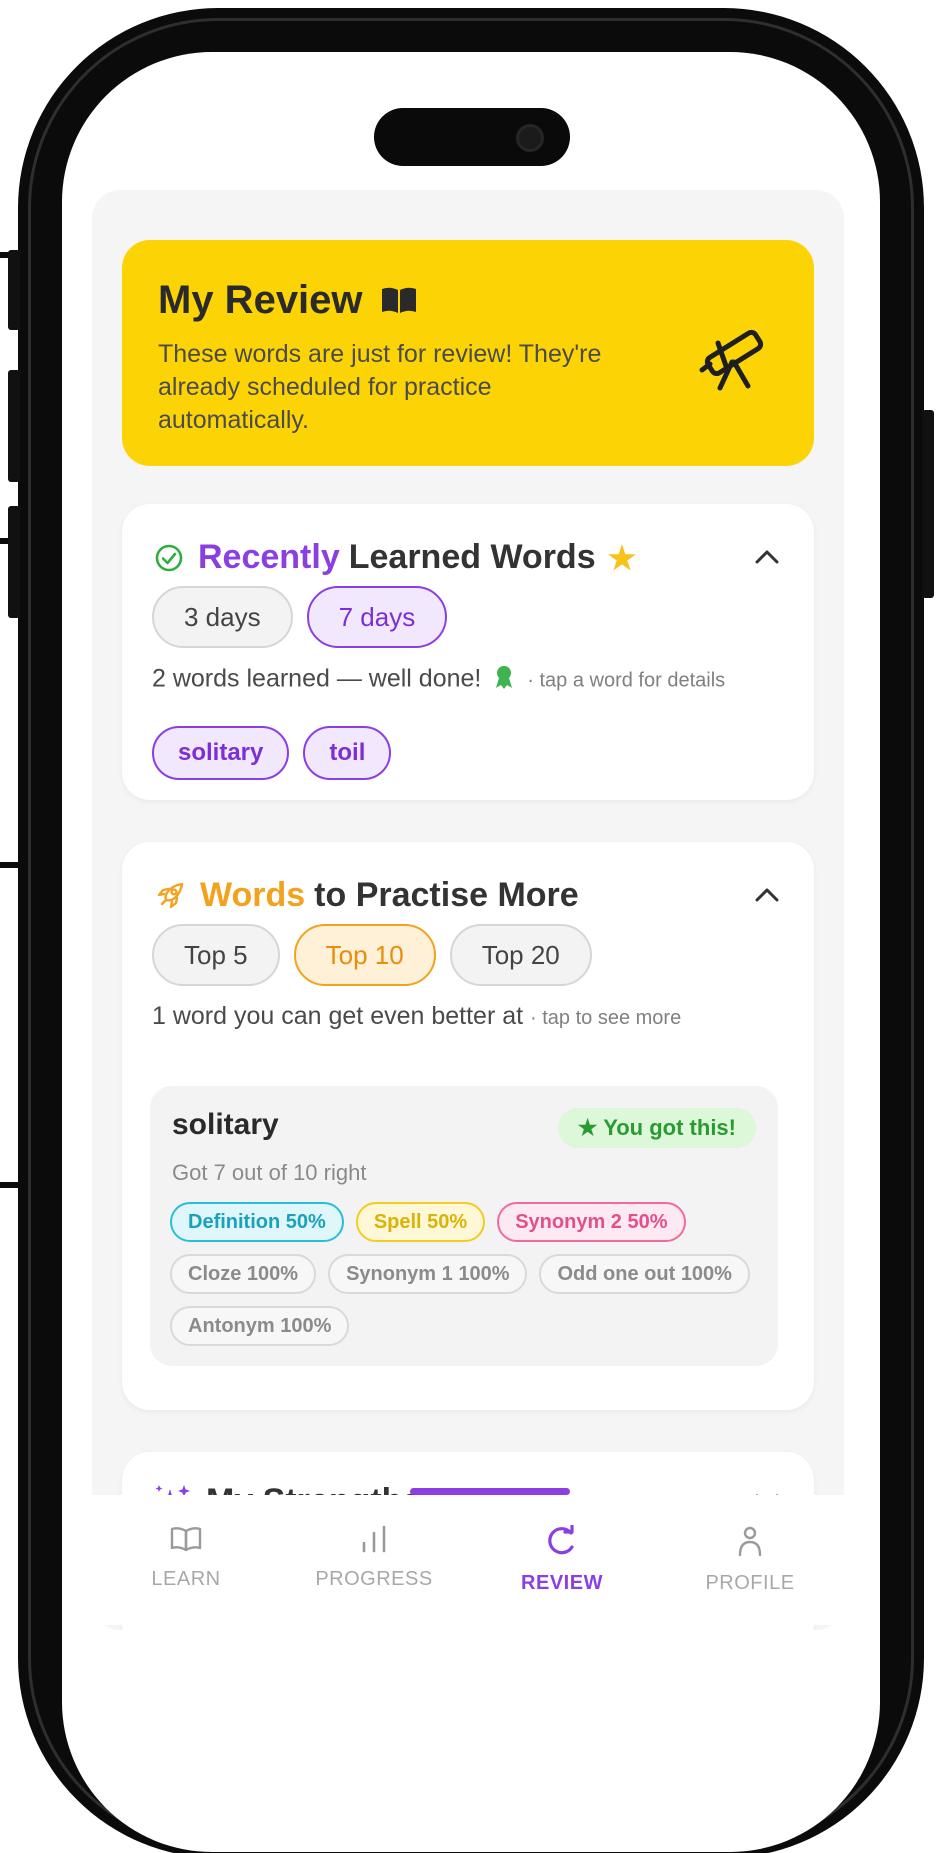  What do you see at coordinates (490, 1491) in the screenshot?
I see `active-tab-indicator` at bounding box center [490, 1491].